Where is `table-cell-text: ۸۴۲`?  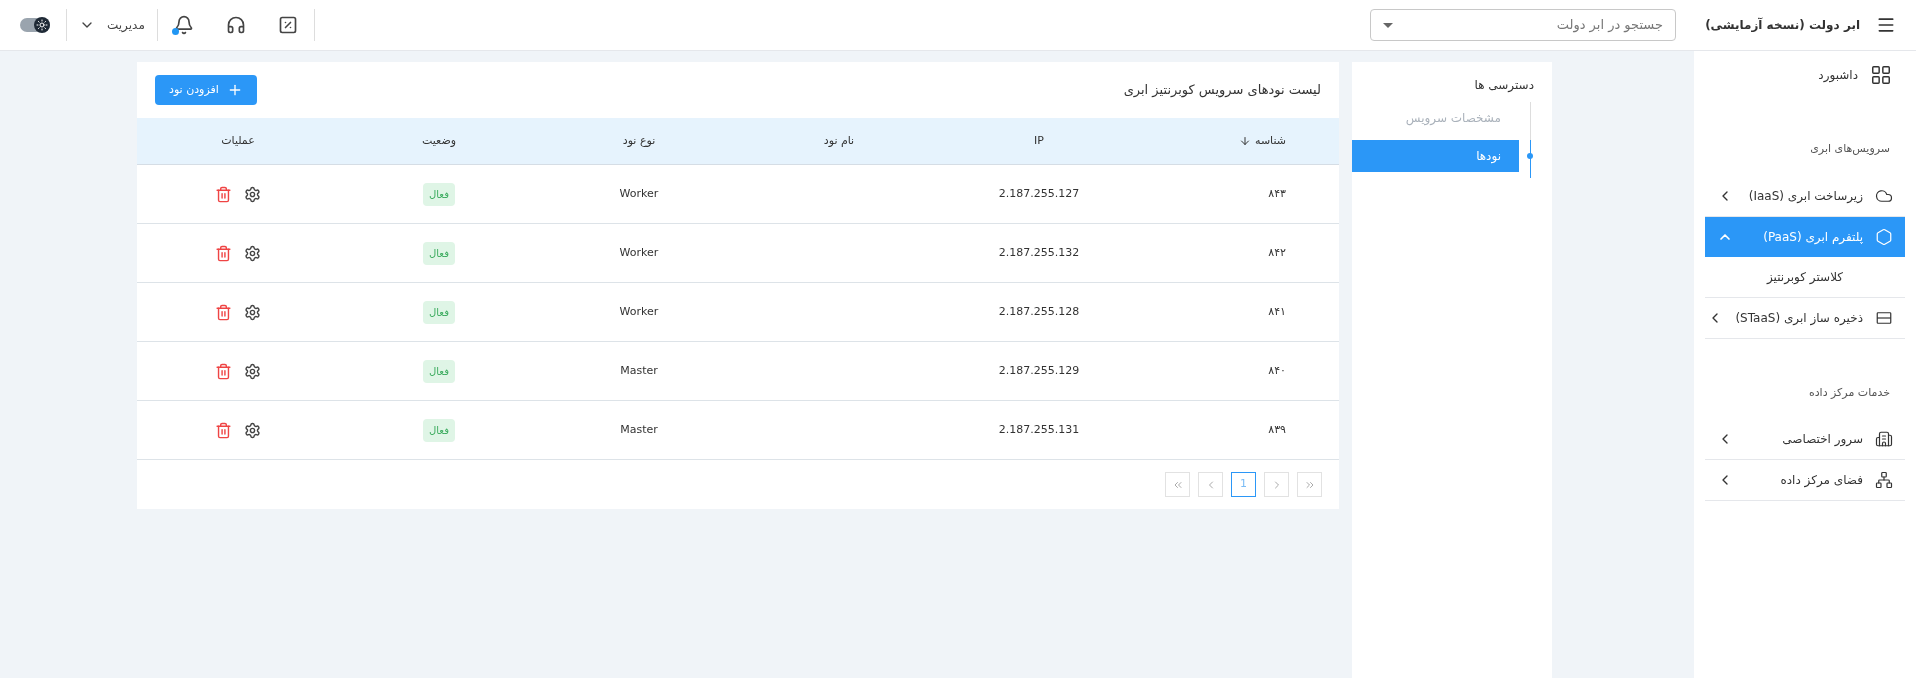
table-cell-text: ۸۴۲ is located at coordinates (1277, 252).